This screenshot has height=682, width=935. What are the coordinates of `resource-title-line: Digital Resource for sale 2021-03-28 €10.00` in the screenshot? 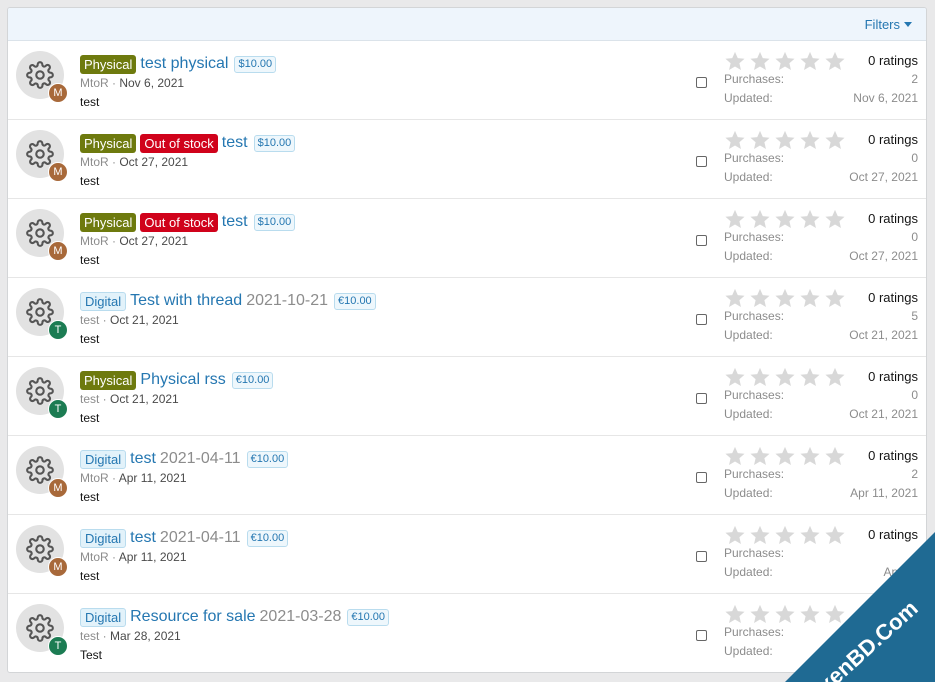 It's located at (383, 617).